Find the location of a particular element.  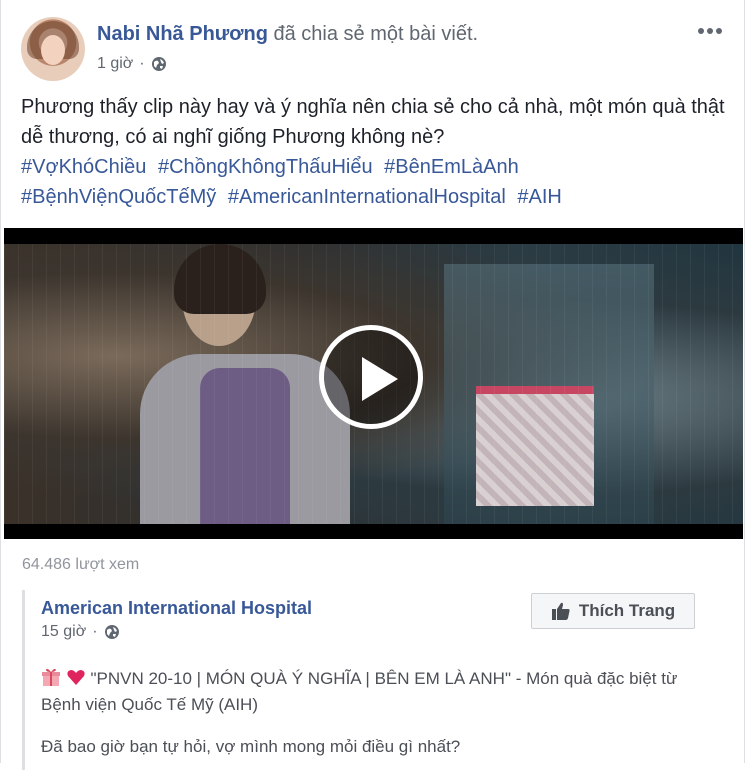

like-page-button: Thích Trang is located at coordinates (613, 611).